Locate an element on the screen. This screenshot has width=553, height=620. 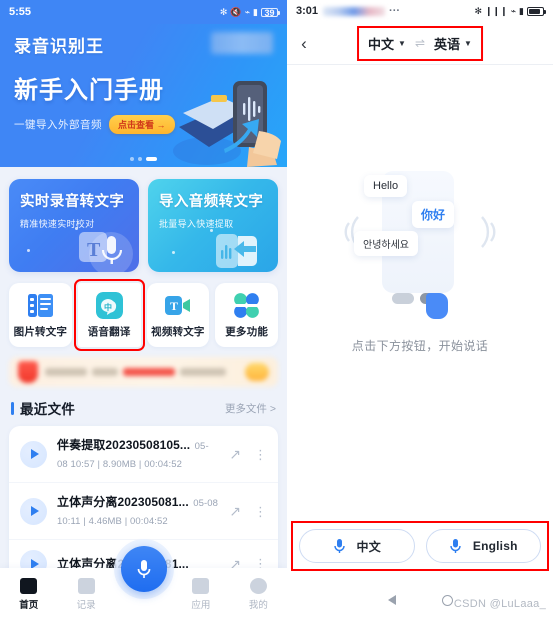
promo-action-button is located at coordinates (257, 372).